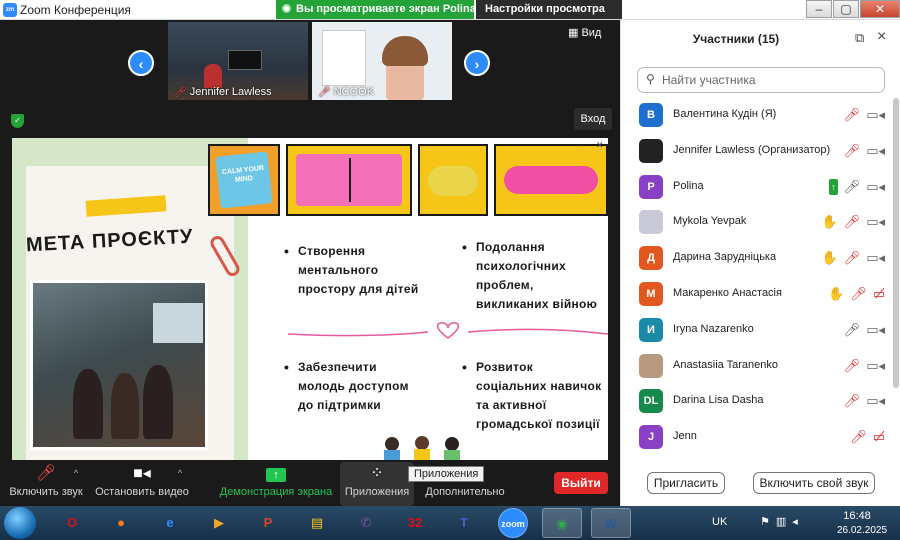 This screenshot has height=540, width=900. Describe the element at coordinates (718, 400) in the screenshot. I see `participant-name: Darina Lisa Dasha` at that location.